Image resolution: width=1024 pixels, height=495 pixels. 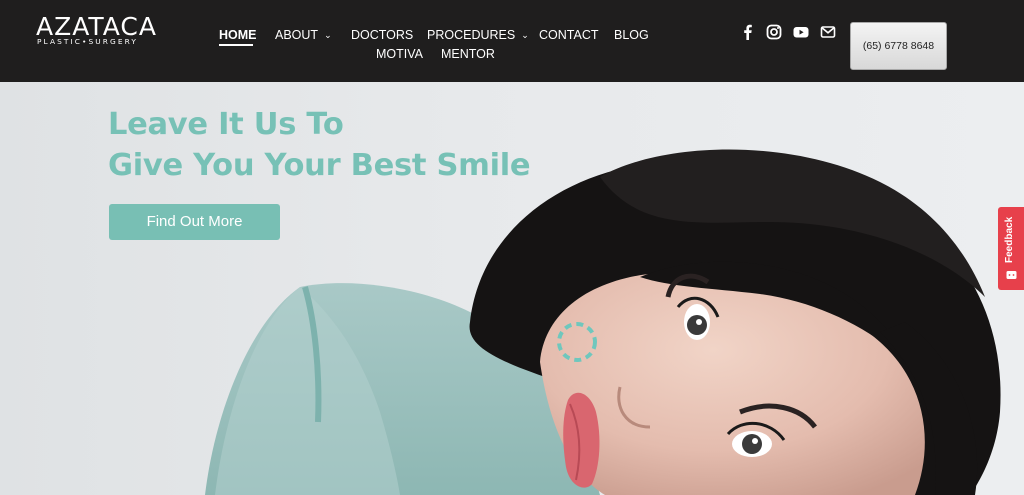 I want to click on nav-home-label: HOME, so click(x=238, y=35).